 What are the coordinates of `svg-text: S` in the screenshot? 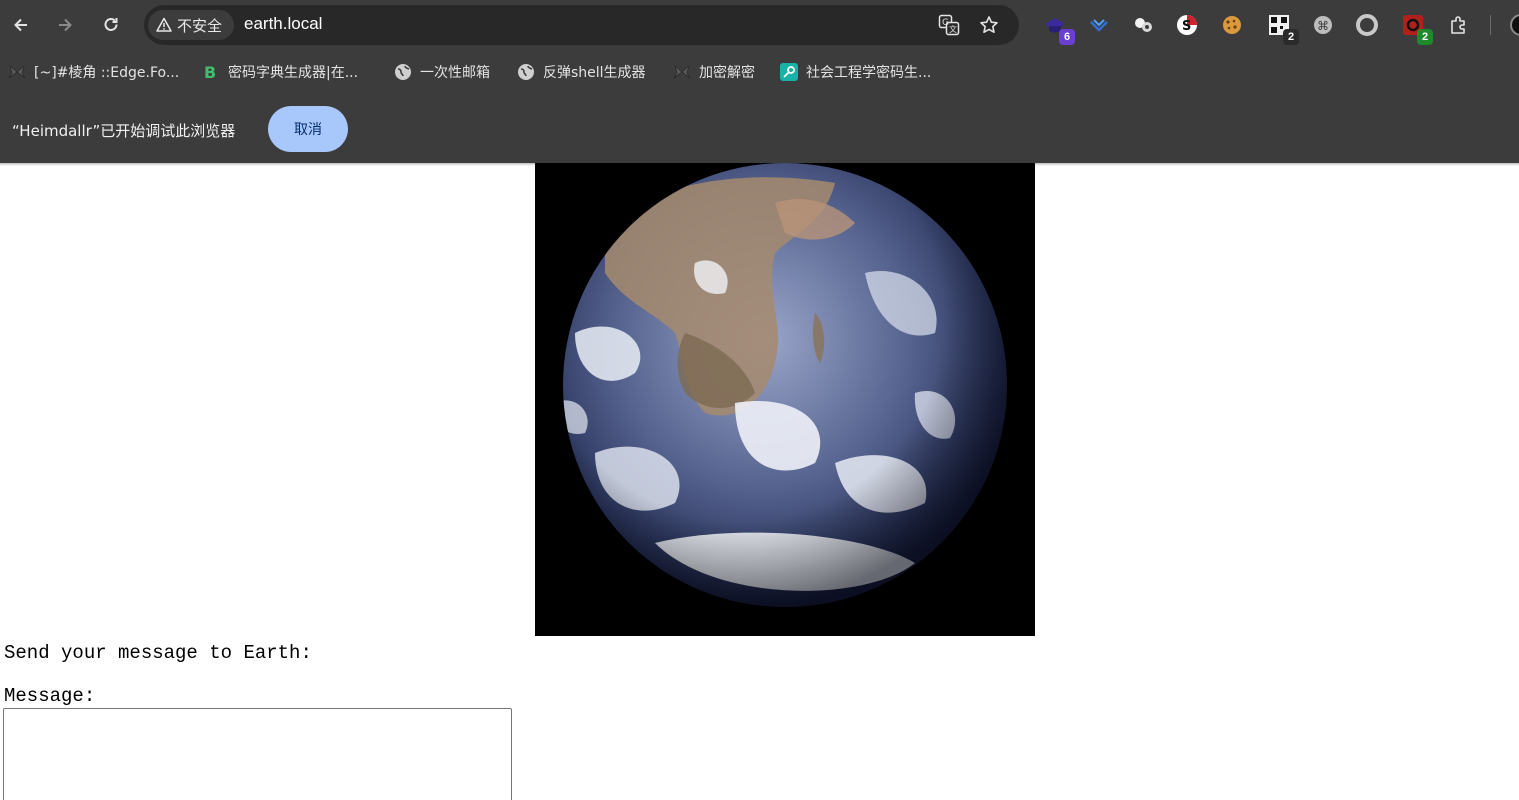 It's located at (1186, 26).